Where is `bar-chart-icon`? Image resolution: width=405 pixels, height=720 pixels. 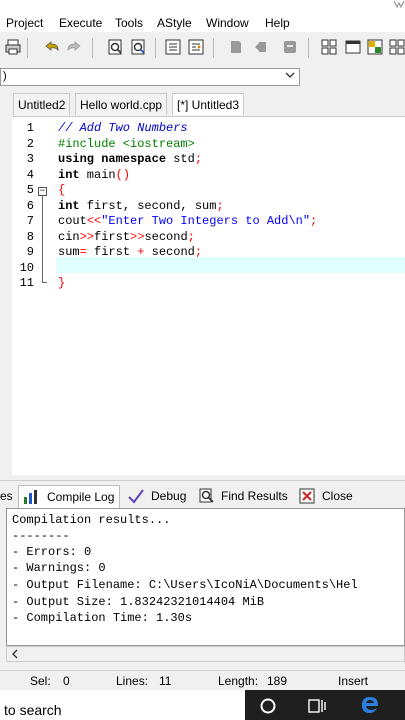 bar-chart-icon is located at coordinates (30, 497).